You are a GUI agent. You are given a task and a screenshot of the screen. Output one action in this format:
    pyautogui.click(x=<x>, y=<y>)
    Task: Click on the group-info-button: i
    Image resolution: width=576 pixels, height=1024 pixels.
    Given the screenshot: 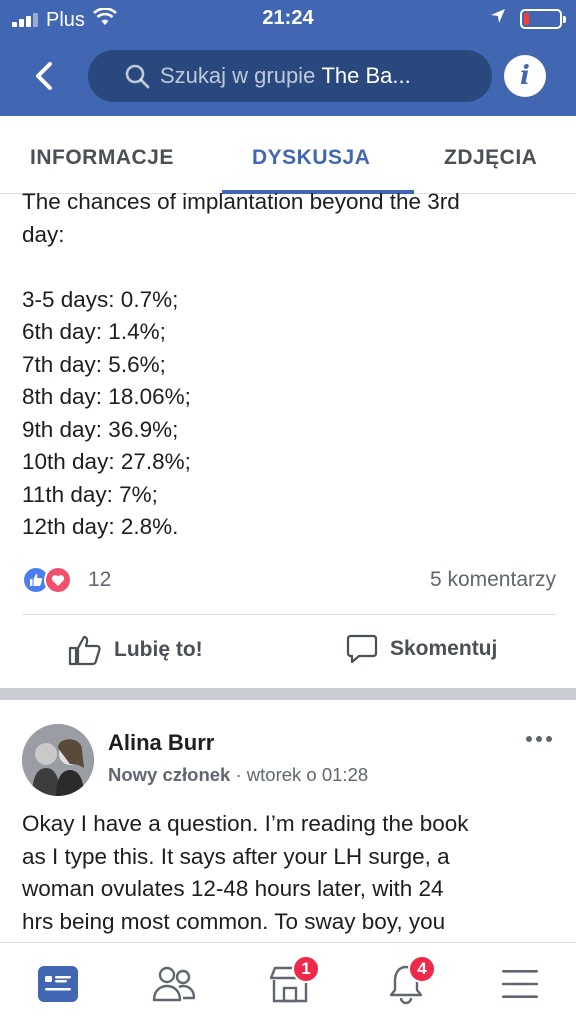 What is the action you would take?
    pyautogui.click(x=525, y=76)
    